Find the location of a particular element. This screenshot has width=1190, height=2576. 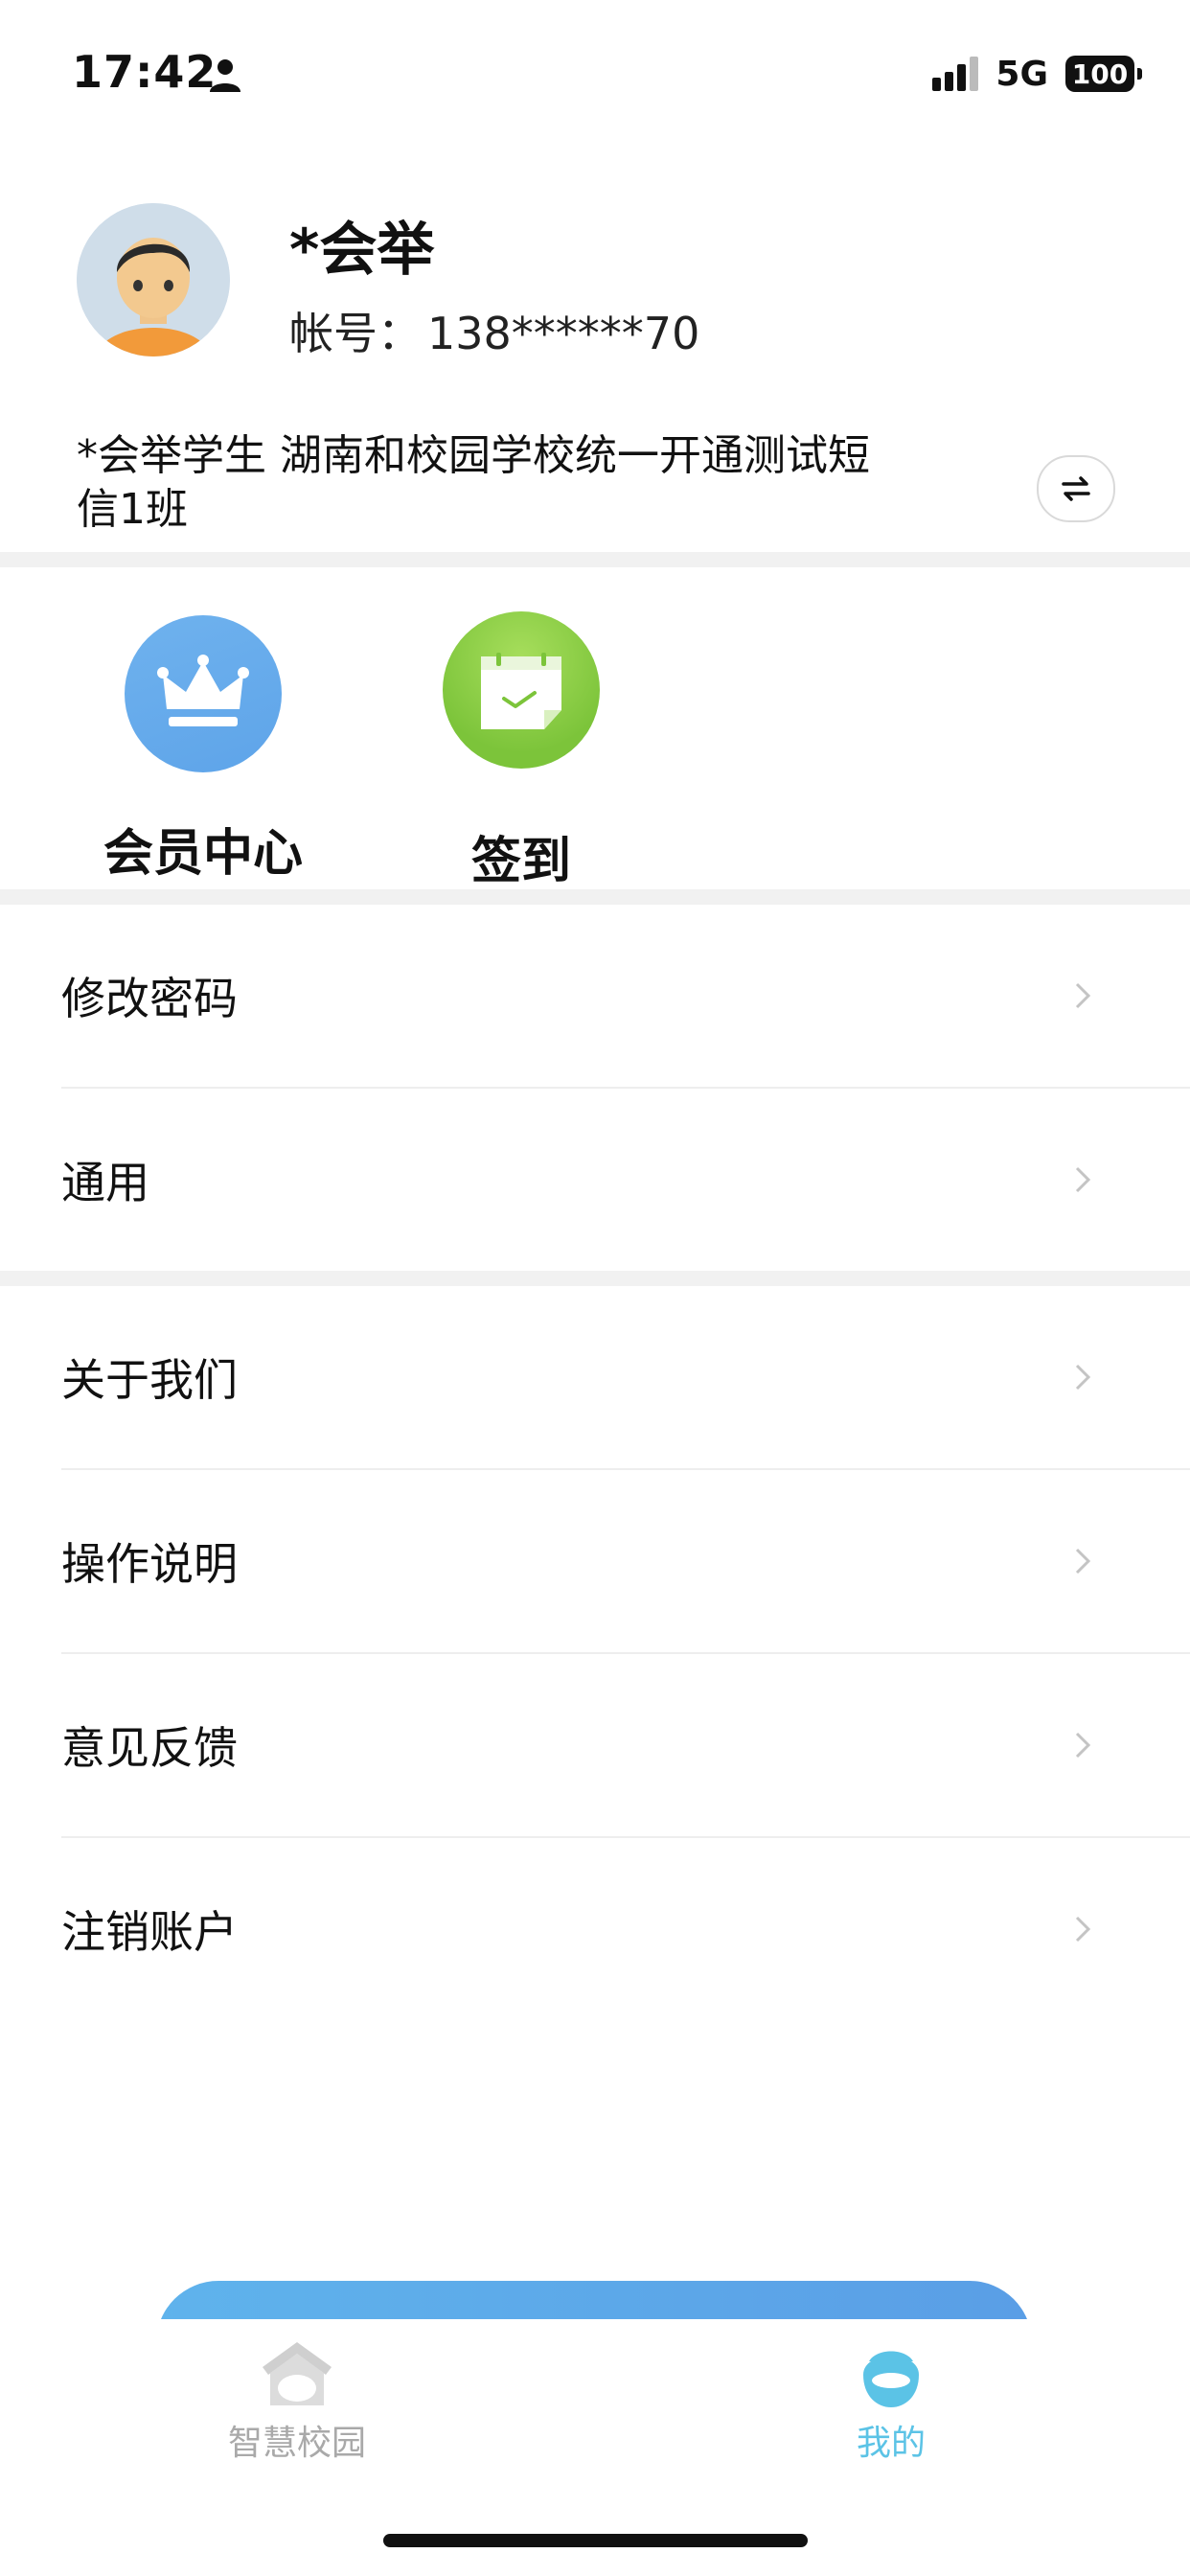

status-indicators: 5G 100 is located at coordinates (1037, 74).